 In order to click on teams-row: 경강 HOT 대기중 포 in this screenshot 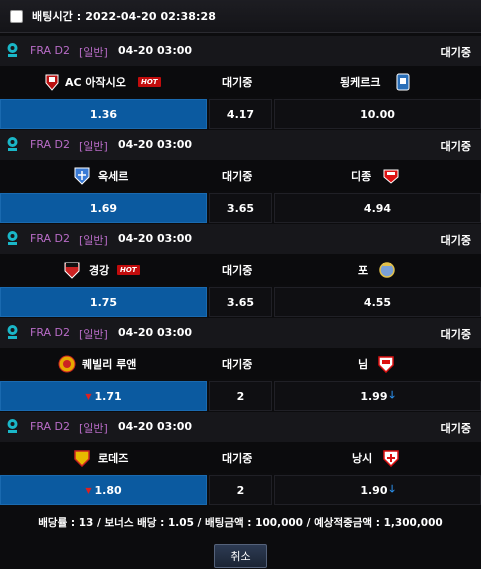, I will do `click(240, 269)`.